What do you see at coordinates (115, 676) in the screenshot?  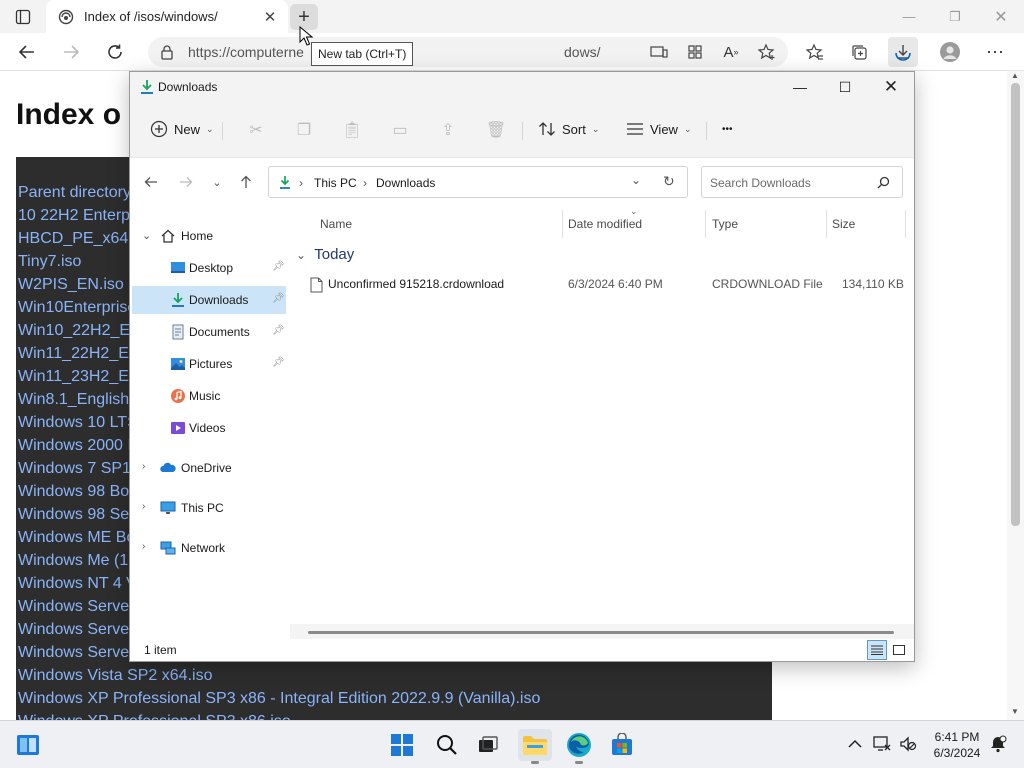 I see `file-link: Windows Vista SP2 x64.iso` at bounding box center [115, 676].